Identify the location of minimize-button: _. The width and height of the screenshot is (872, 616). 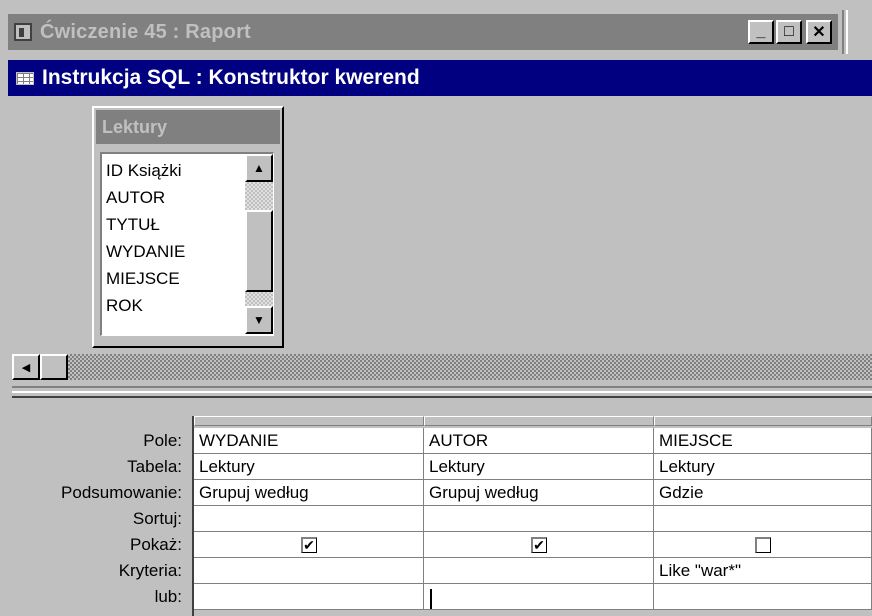
(761, 32).